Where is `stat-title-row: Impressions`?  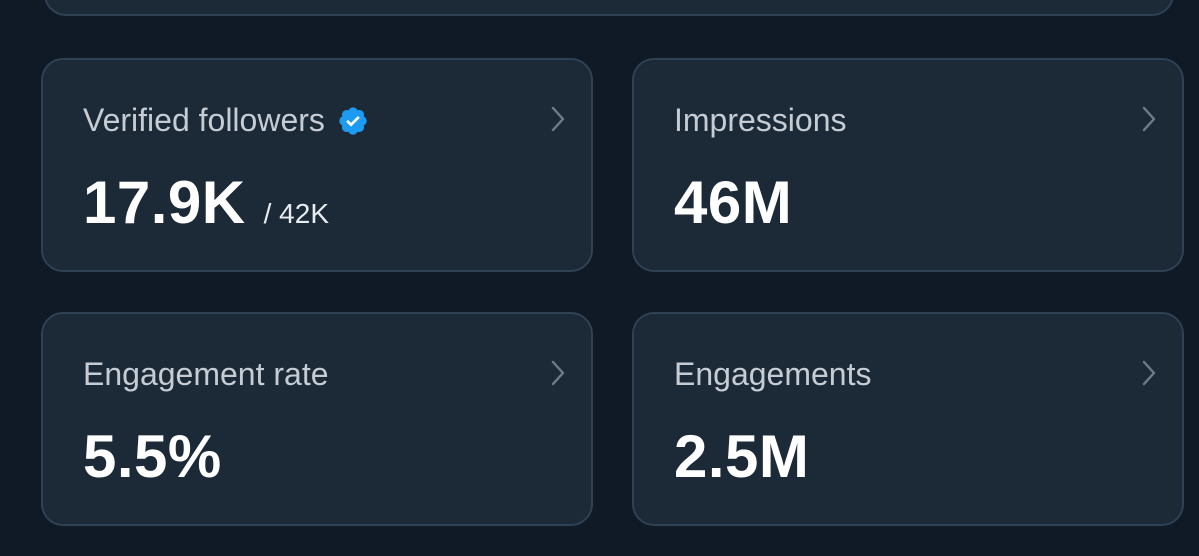 stat-title-row: Impressions is located at coordinates (760, 120).